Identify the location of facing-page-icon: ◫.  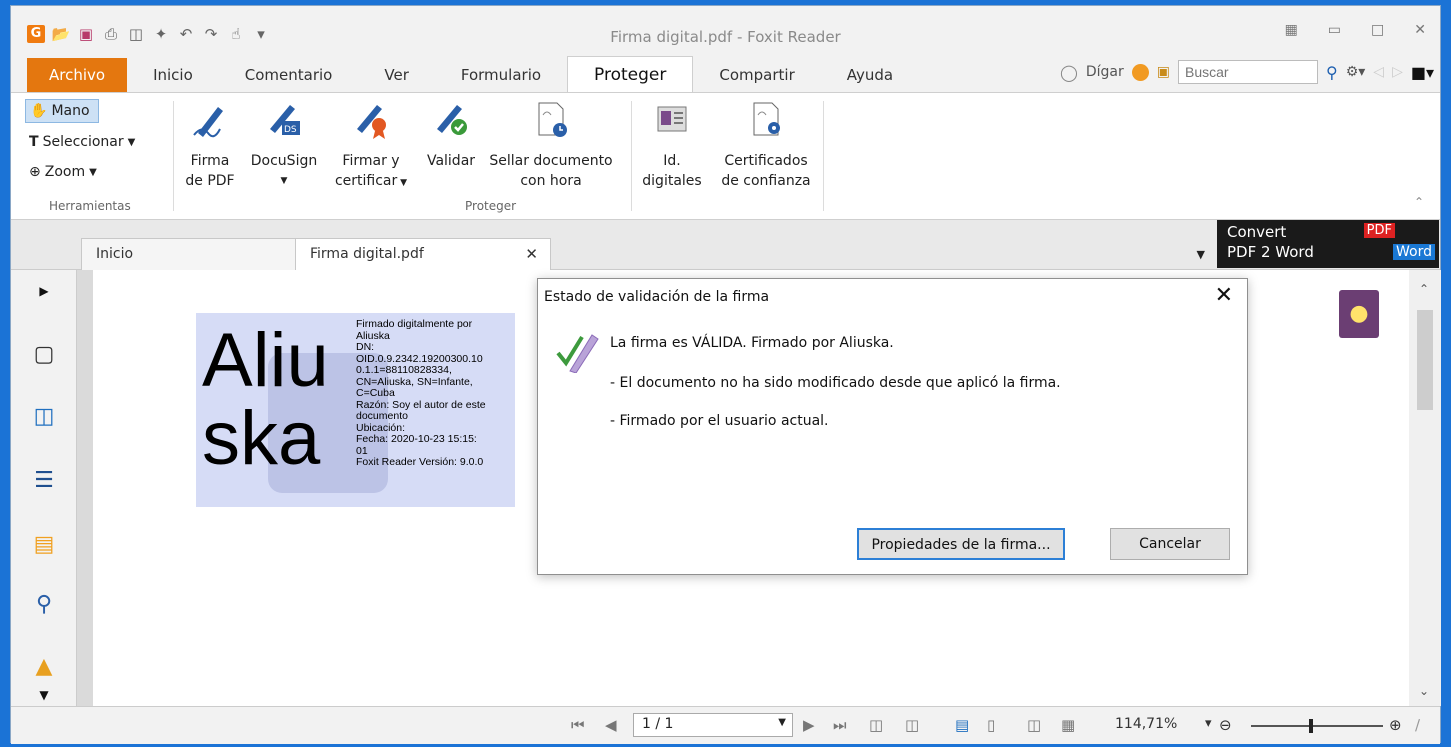
(1034, 725).